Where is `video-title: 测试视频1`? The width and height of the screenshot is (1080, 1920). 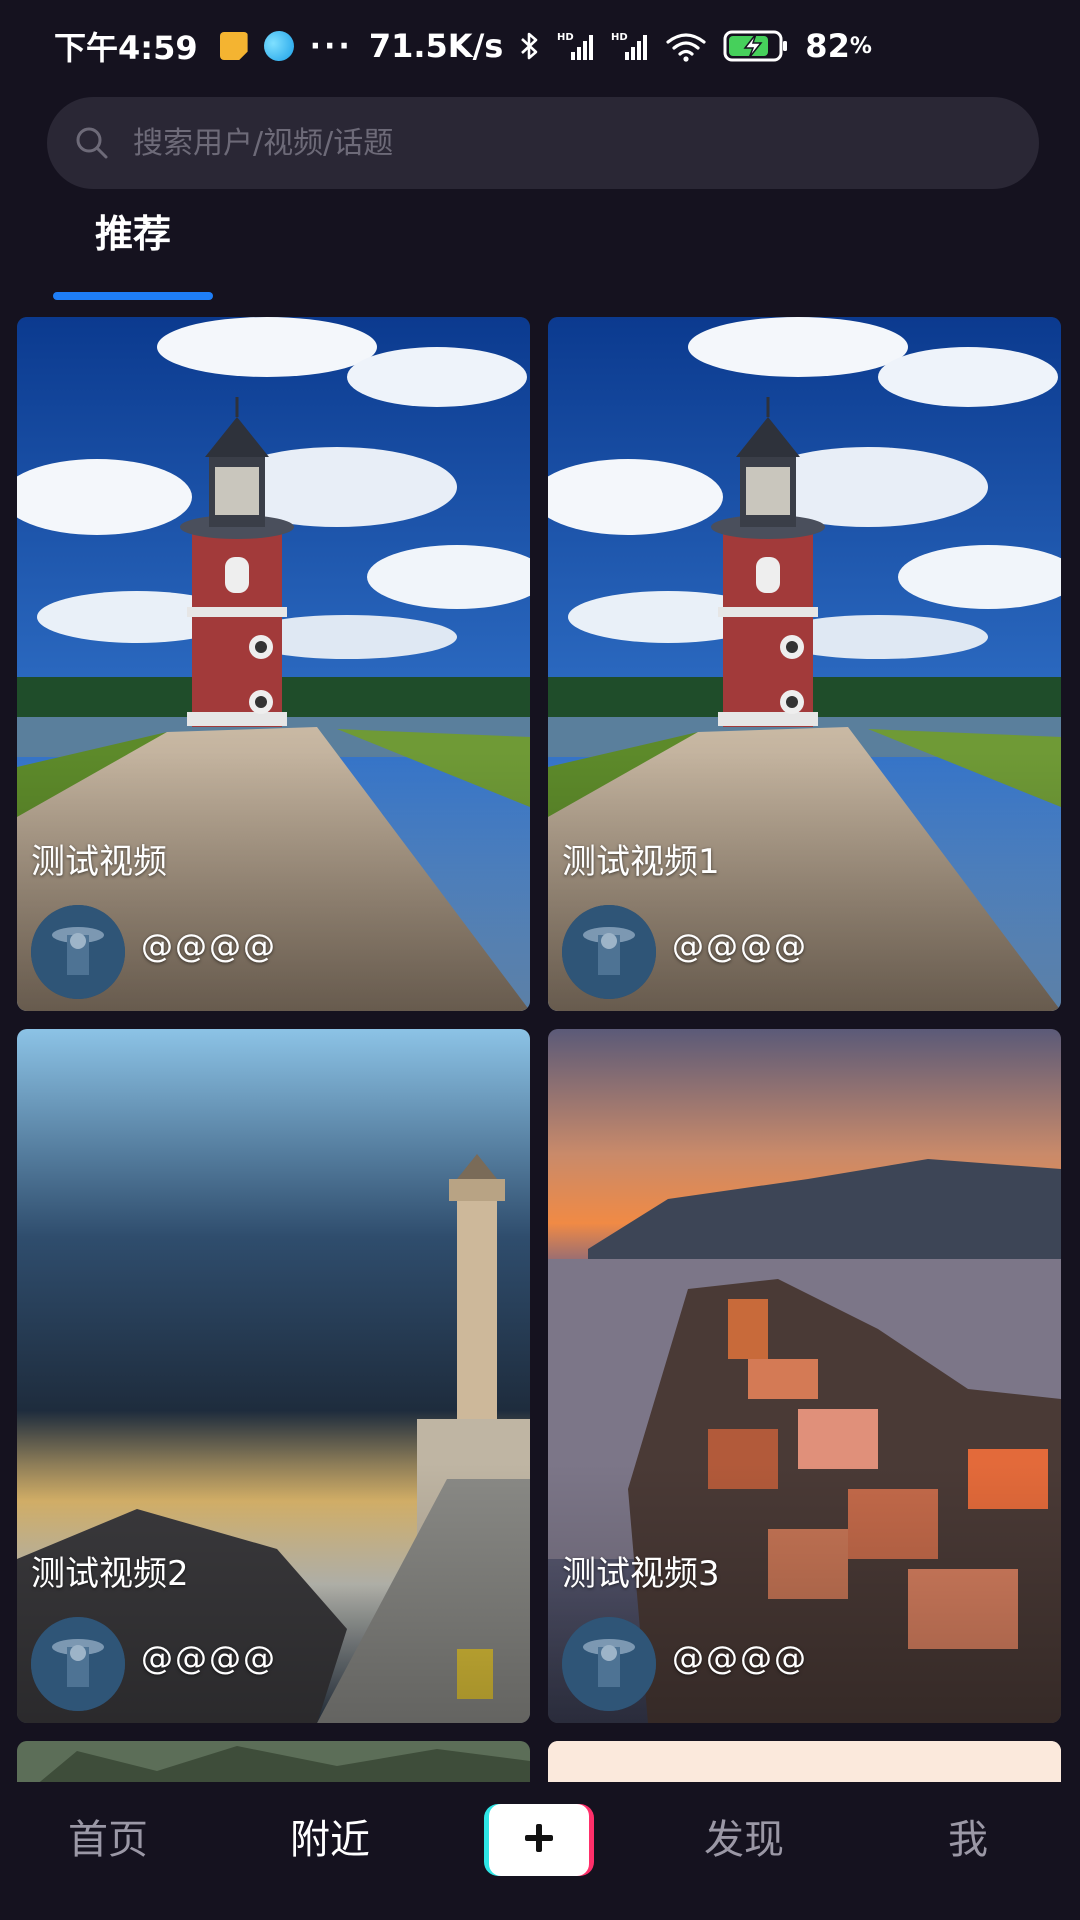
video-title: 测试视频1 is located at coordinates (641, 862).